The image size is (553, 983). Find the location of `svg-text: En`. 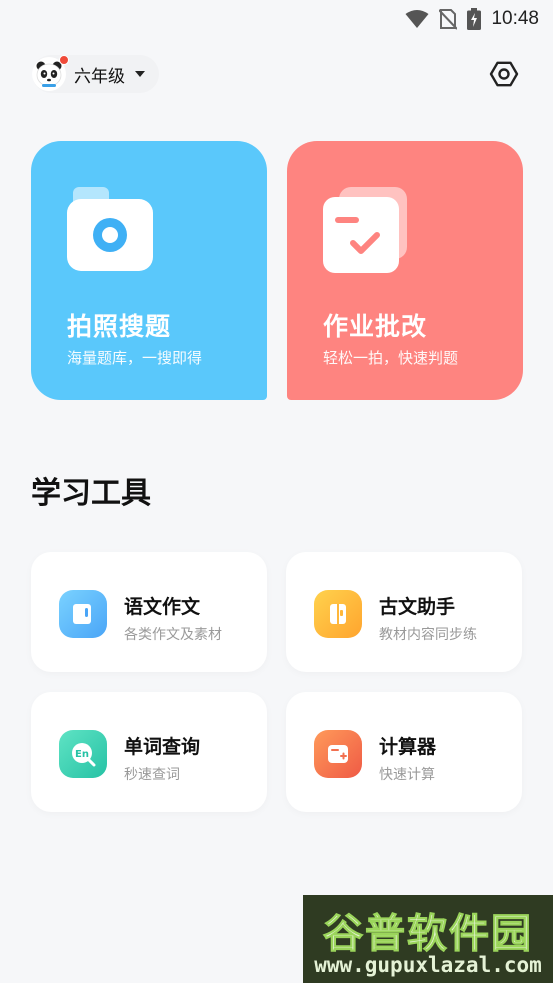

svg-text: En is located at coordinates (82, 754).